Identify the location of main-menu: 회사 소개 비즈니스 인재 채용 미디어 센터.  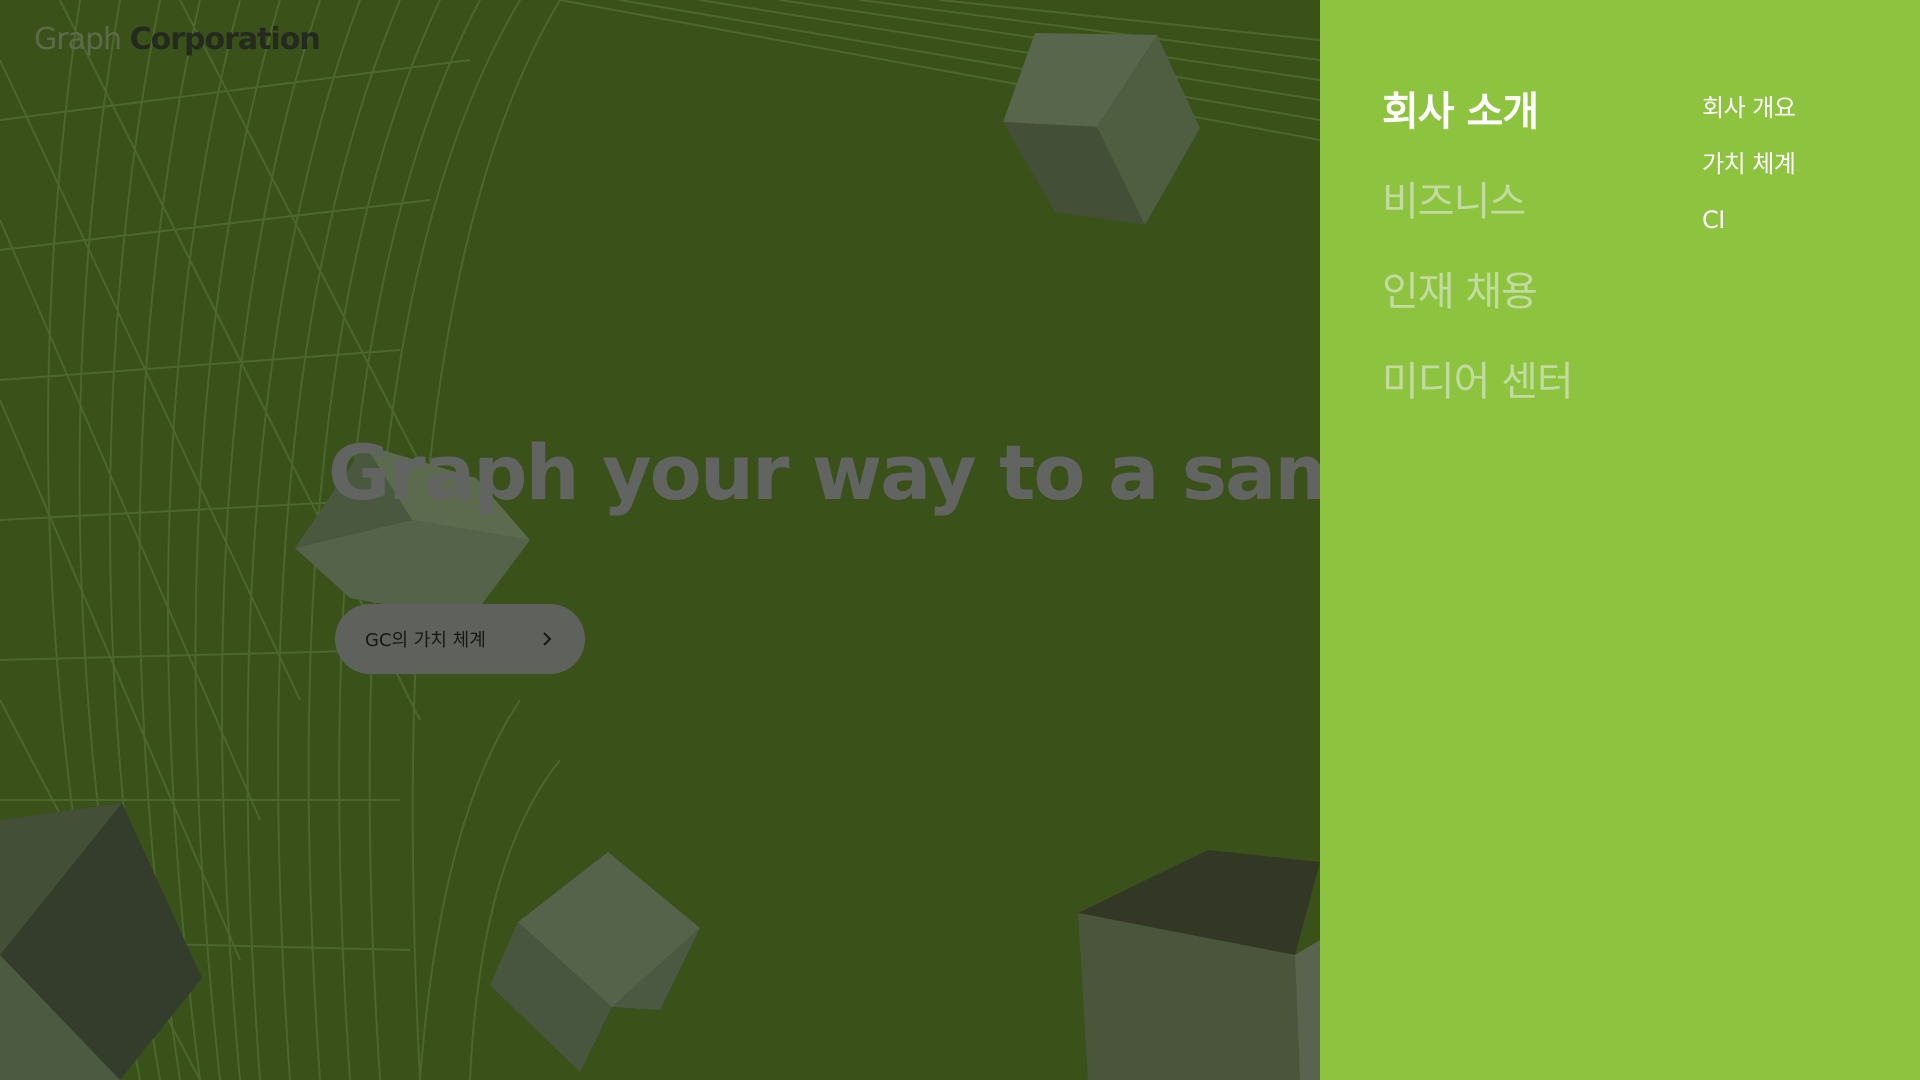
(1478, 262).